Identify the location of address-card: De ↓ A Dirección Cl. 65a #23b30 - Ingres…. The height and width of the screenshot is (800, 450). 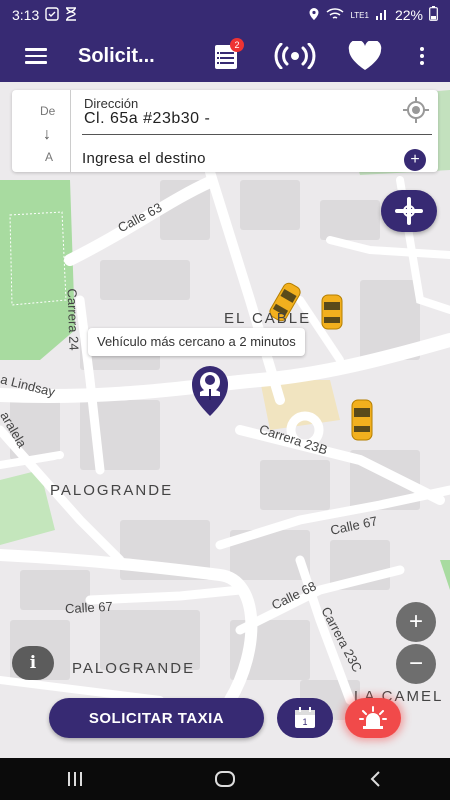
(225, 131).